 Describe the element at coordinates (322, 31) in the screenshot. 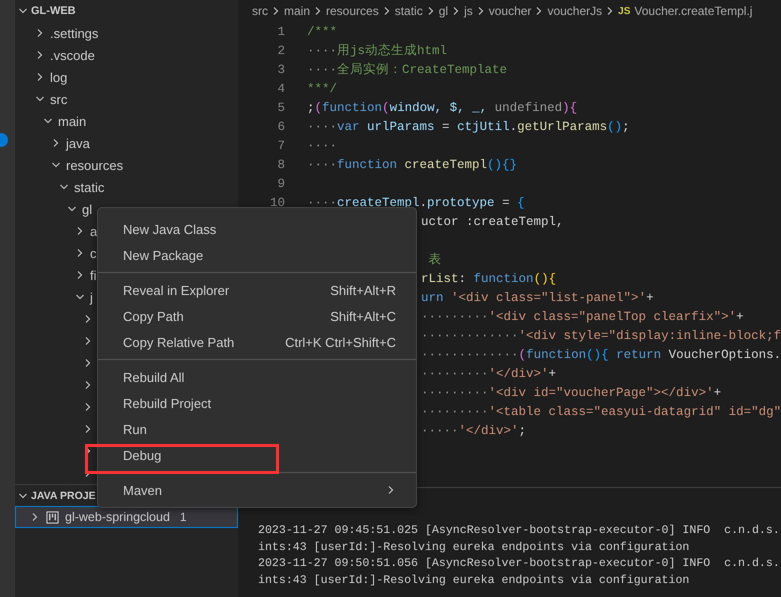

I see `code-line: /***` at that location.